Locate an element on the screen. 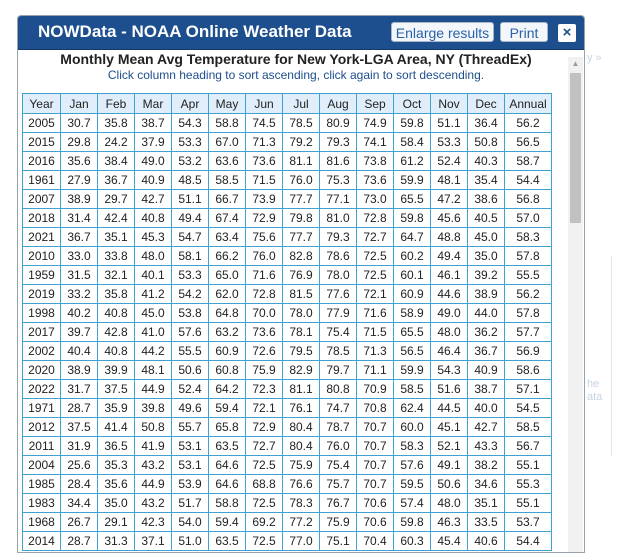 This screenshot has height=553, width=640. year-cell: 1985 is located at coordinates (41, 484).